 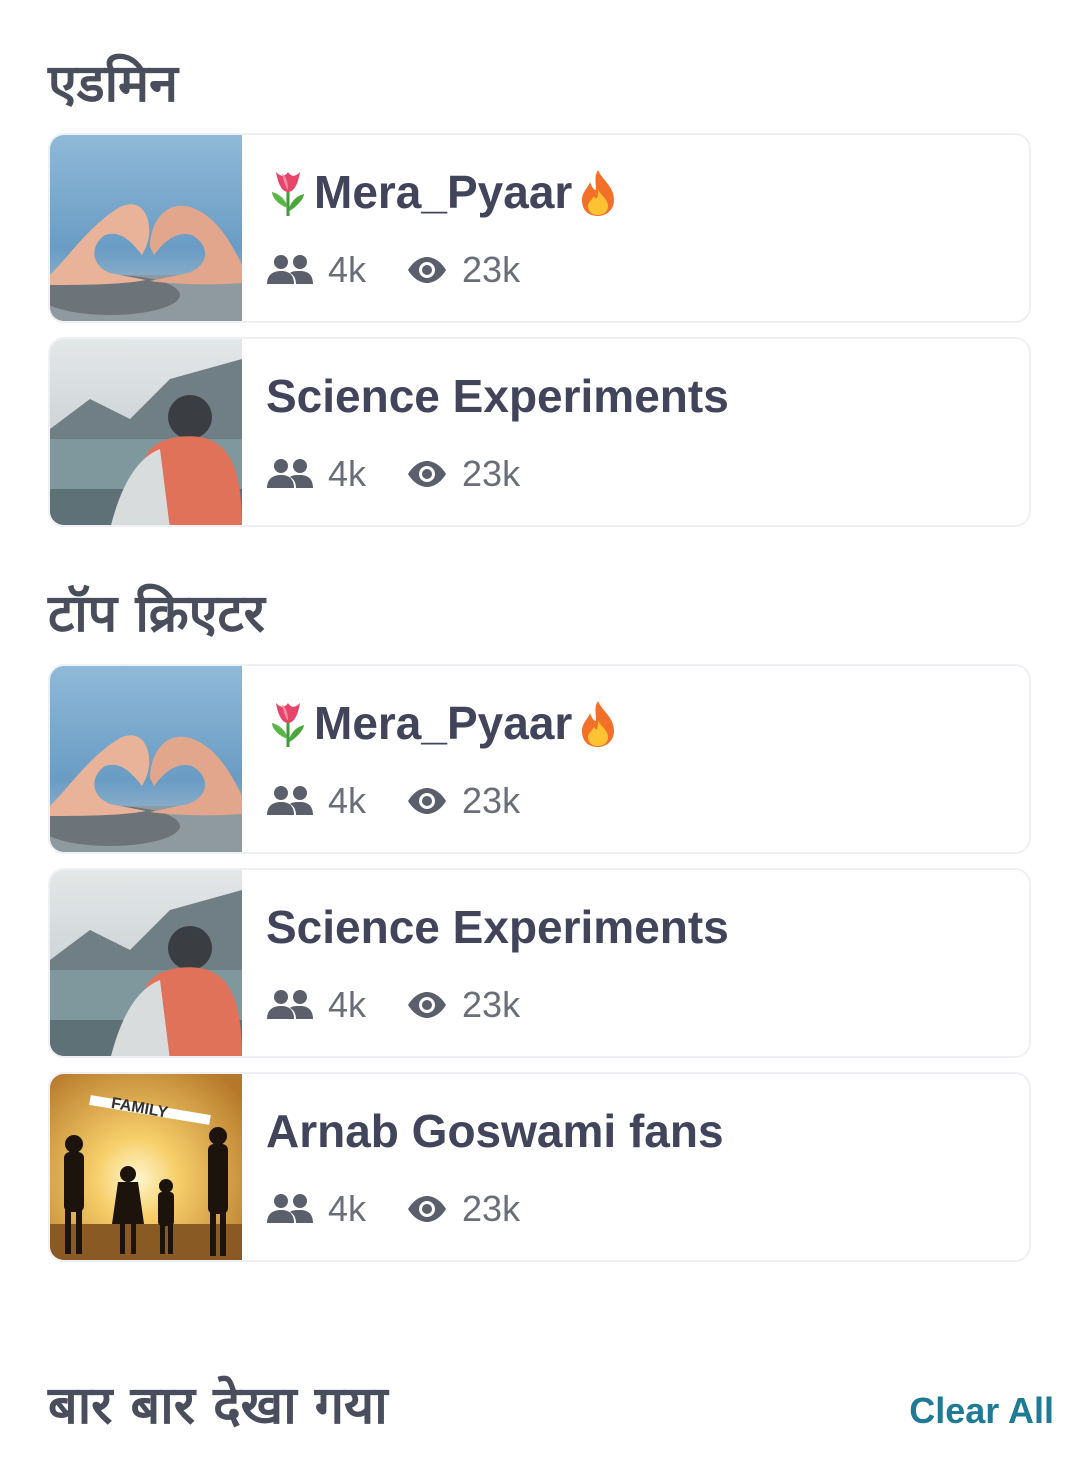 I want to click on group-card: FAMILY Arnab Goswami fans 4k 23k, so click(x=539, y=1167).